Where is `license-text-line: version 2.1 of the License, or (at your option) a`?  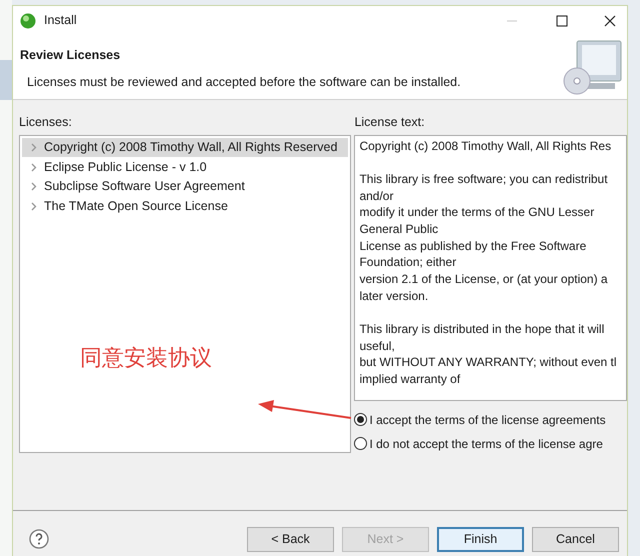
license-text-line: version 2.1 of the License, or (at your option) a is located at coordinates (484, 279).